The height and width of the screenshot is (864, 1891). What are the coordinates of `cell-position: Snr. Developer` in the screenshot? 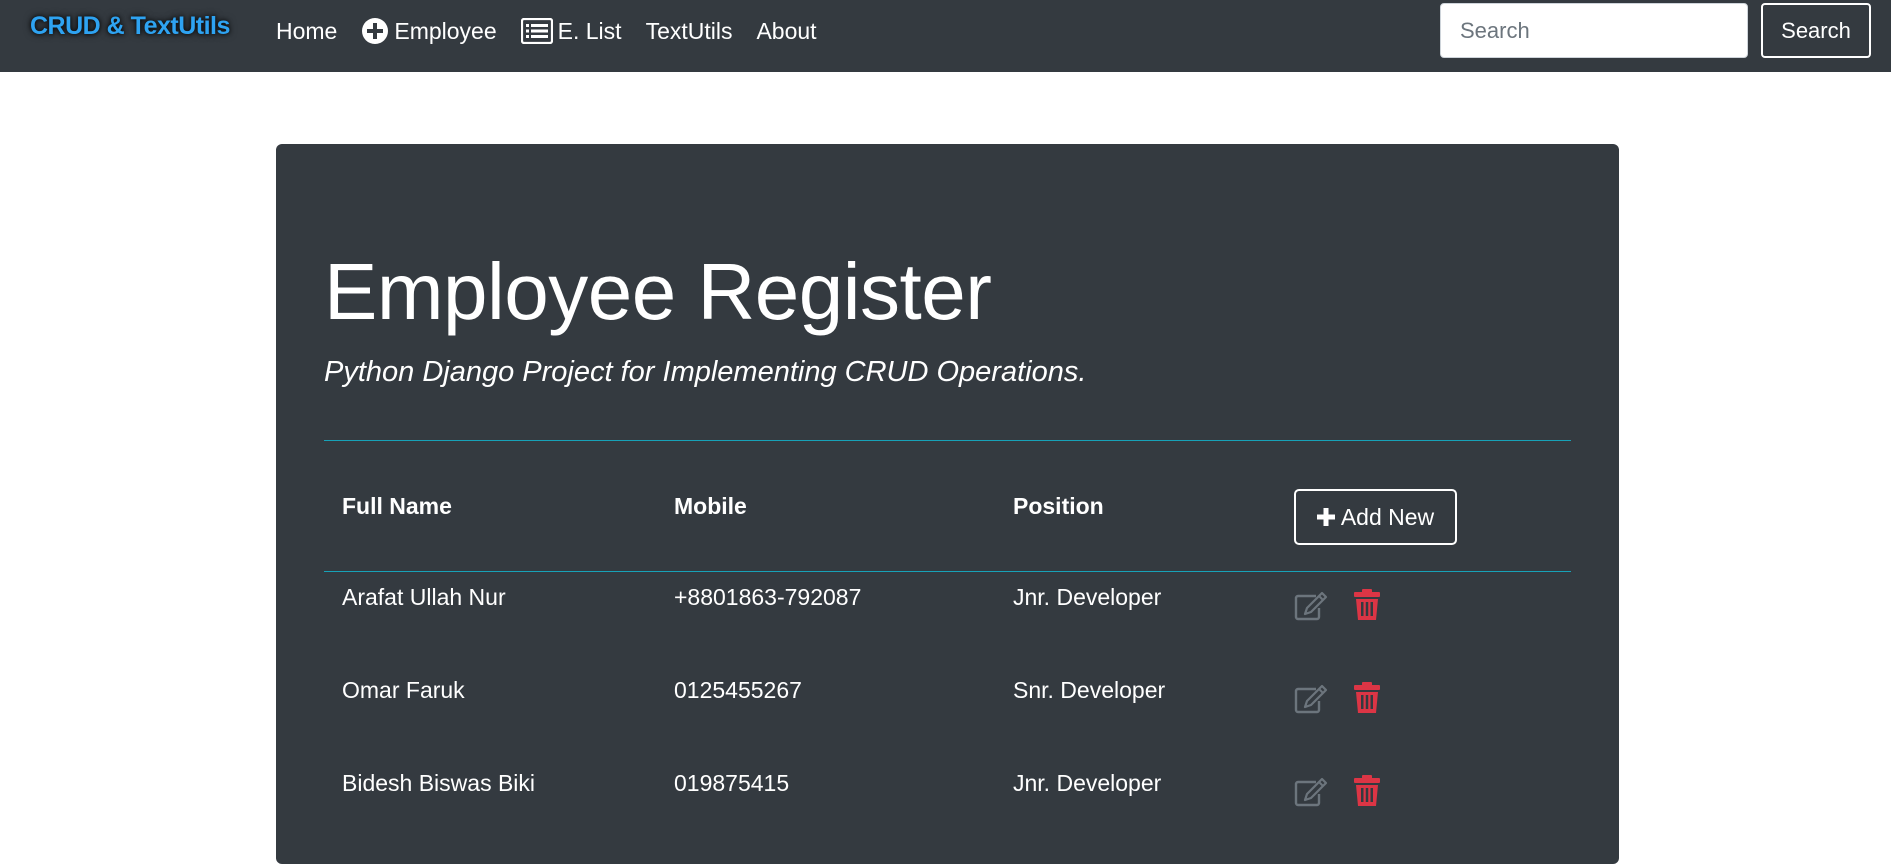 It's located at (1089, 690).